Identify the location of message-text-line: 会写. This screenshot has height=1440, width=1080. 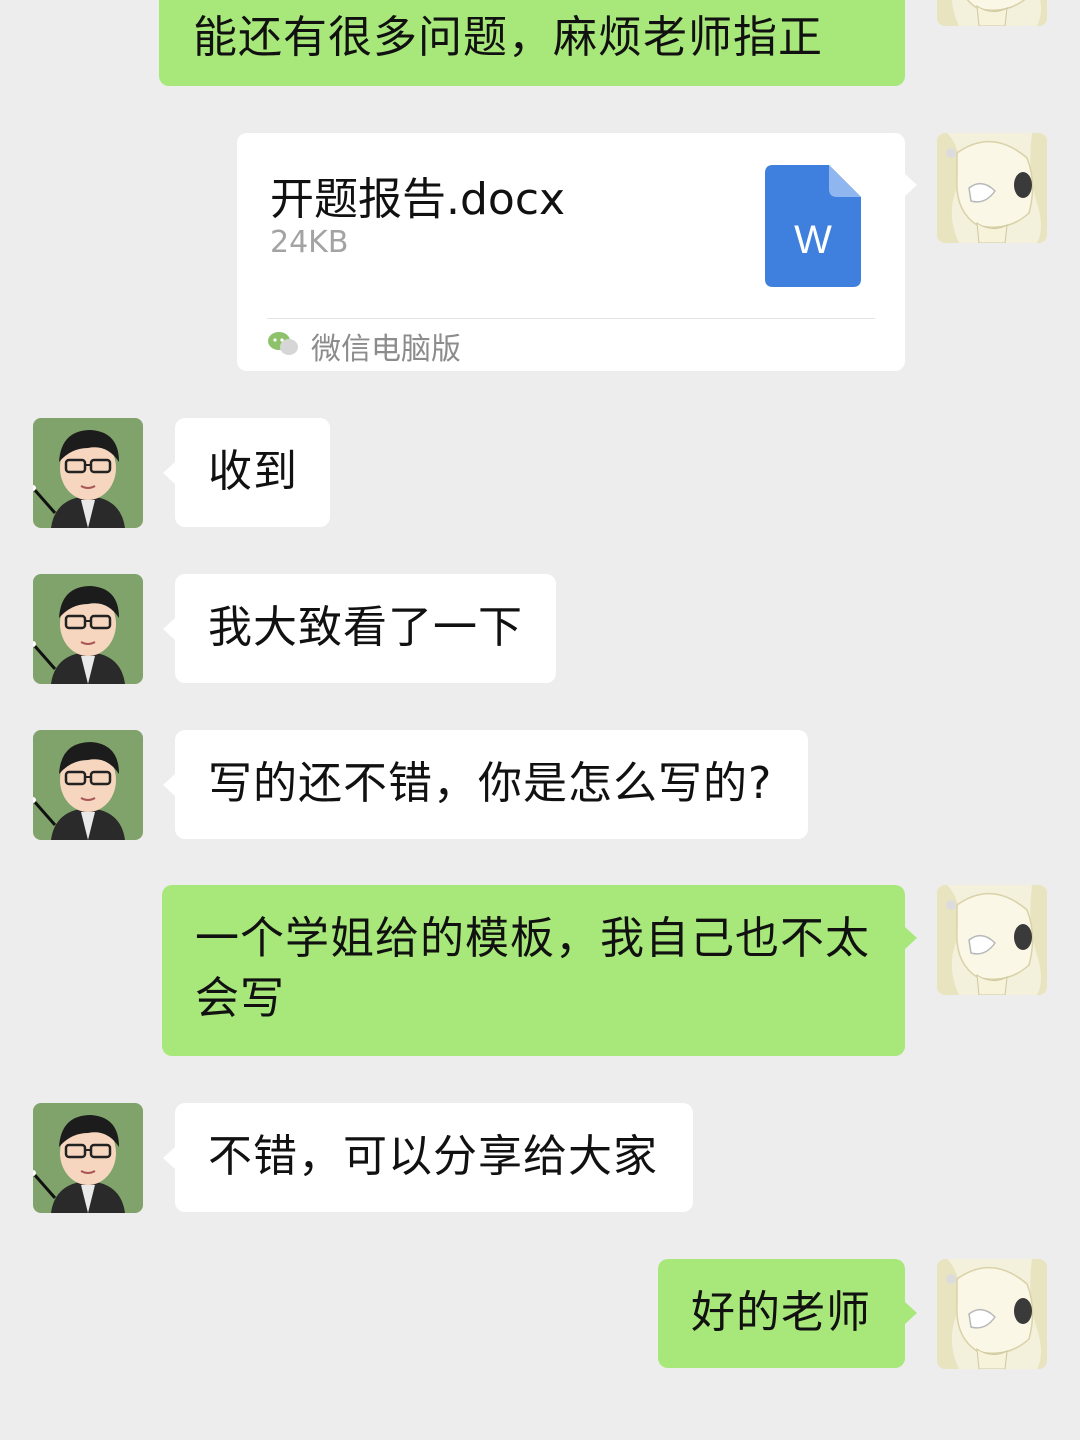
(240, 998).